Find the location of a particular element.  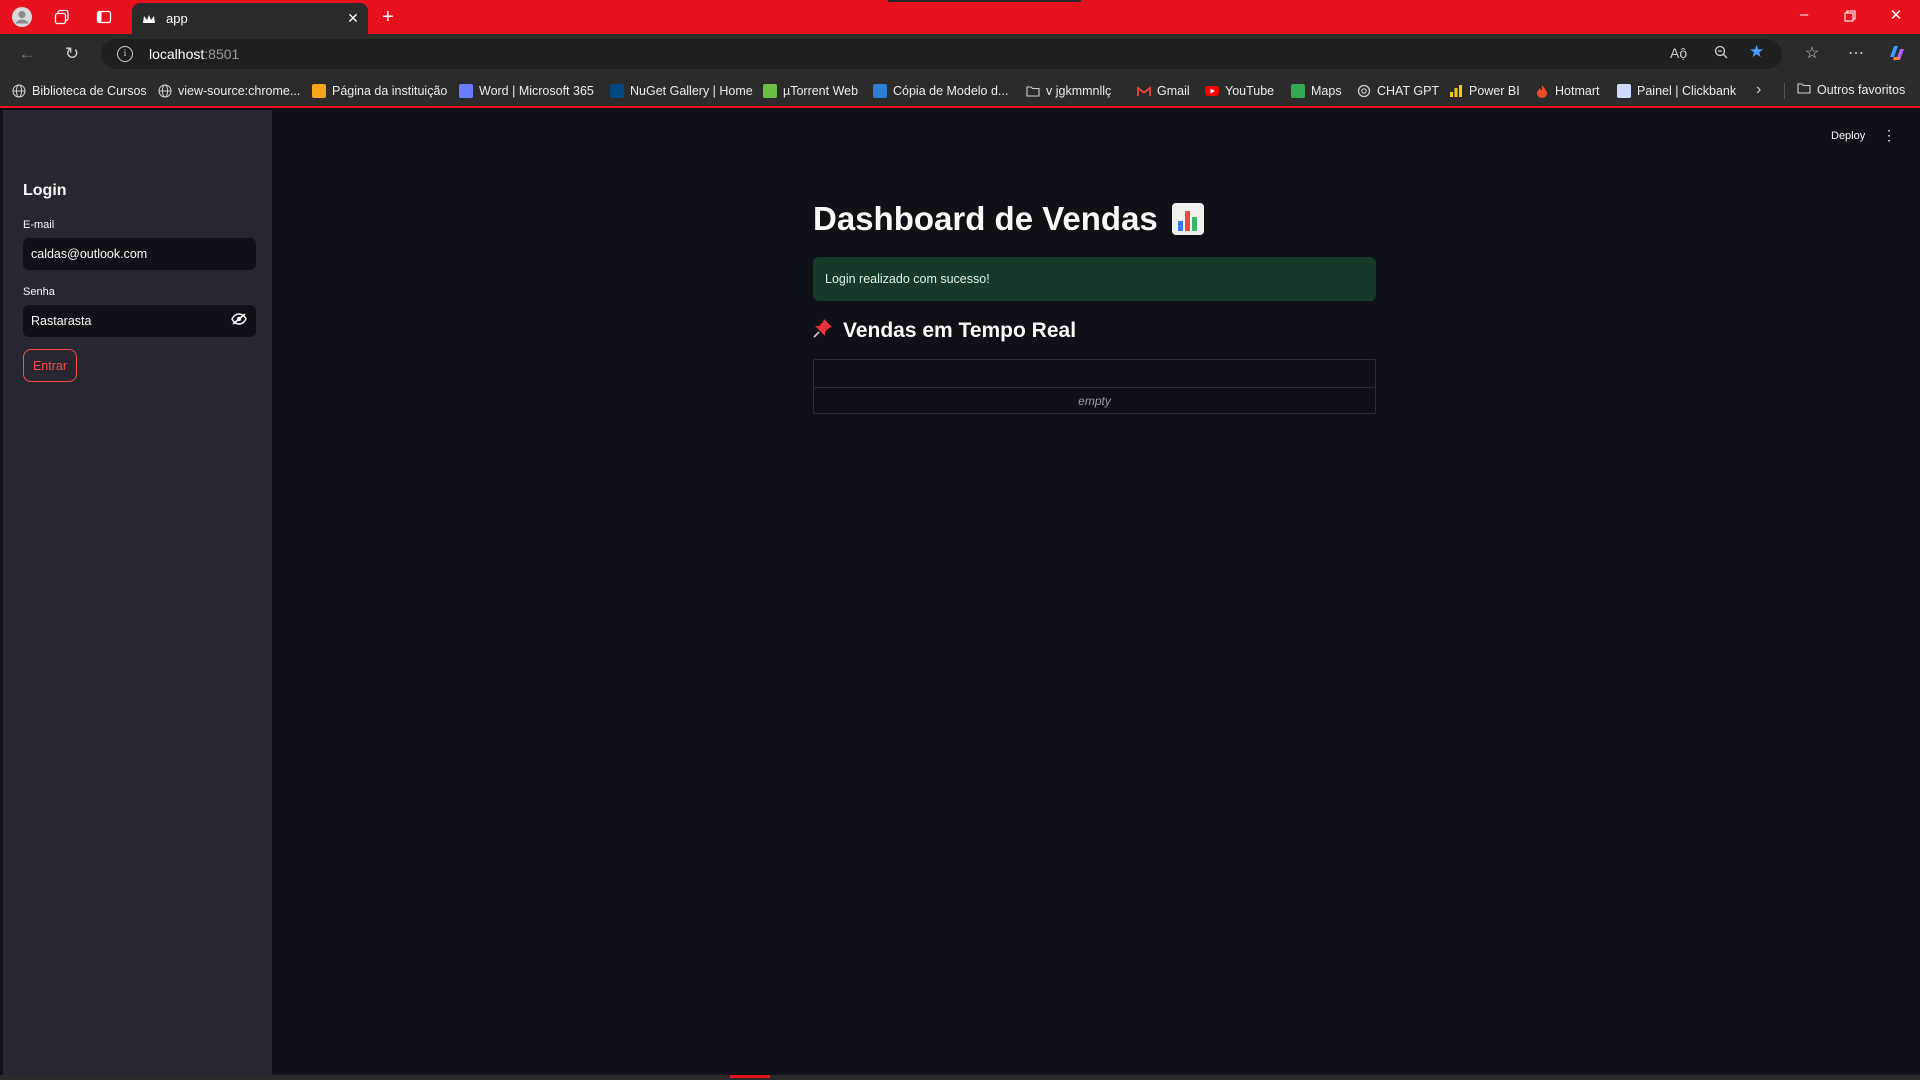

site-info-icon: i is located at coordinates (125, 54).